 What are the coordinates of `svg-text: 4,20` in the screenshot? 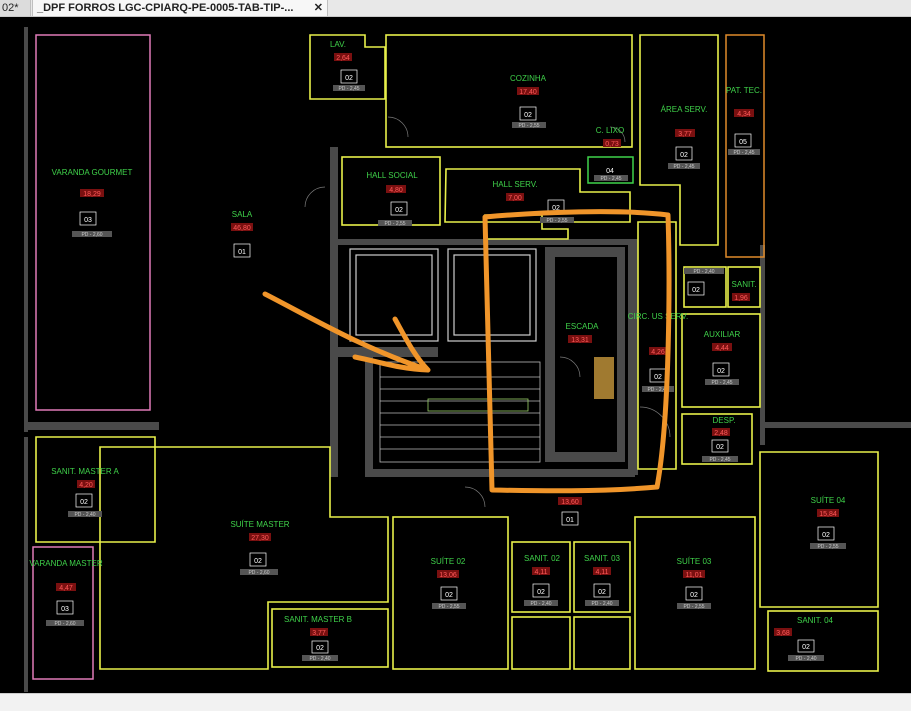 It's located at (86, 485).